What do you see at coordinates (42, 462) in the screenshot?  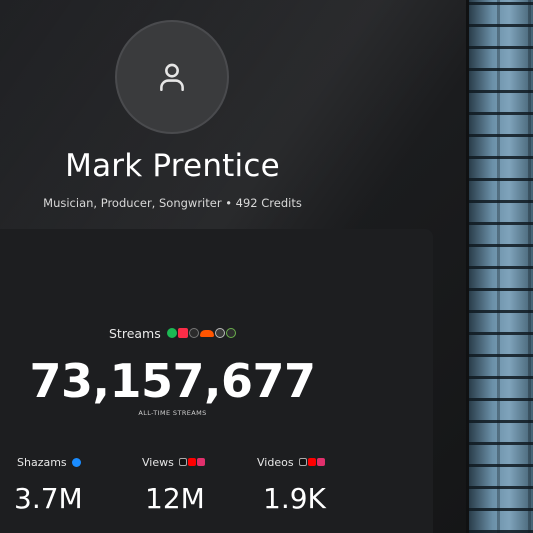 I see `stat-label-text: Shazams` at bounding box center [42, 462].